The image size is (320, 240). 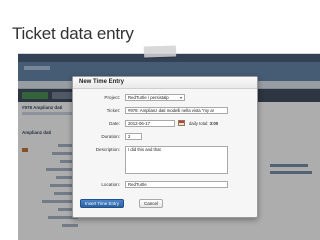 What do you see at coordinates (110, 184) in the screenshot?
I see `location-label: Location:` at bounding box center [110, 184].